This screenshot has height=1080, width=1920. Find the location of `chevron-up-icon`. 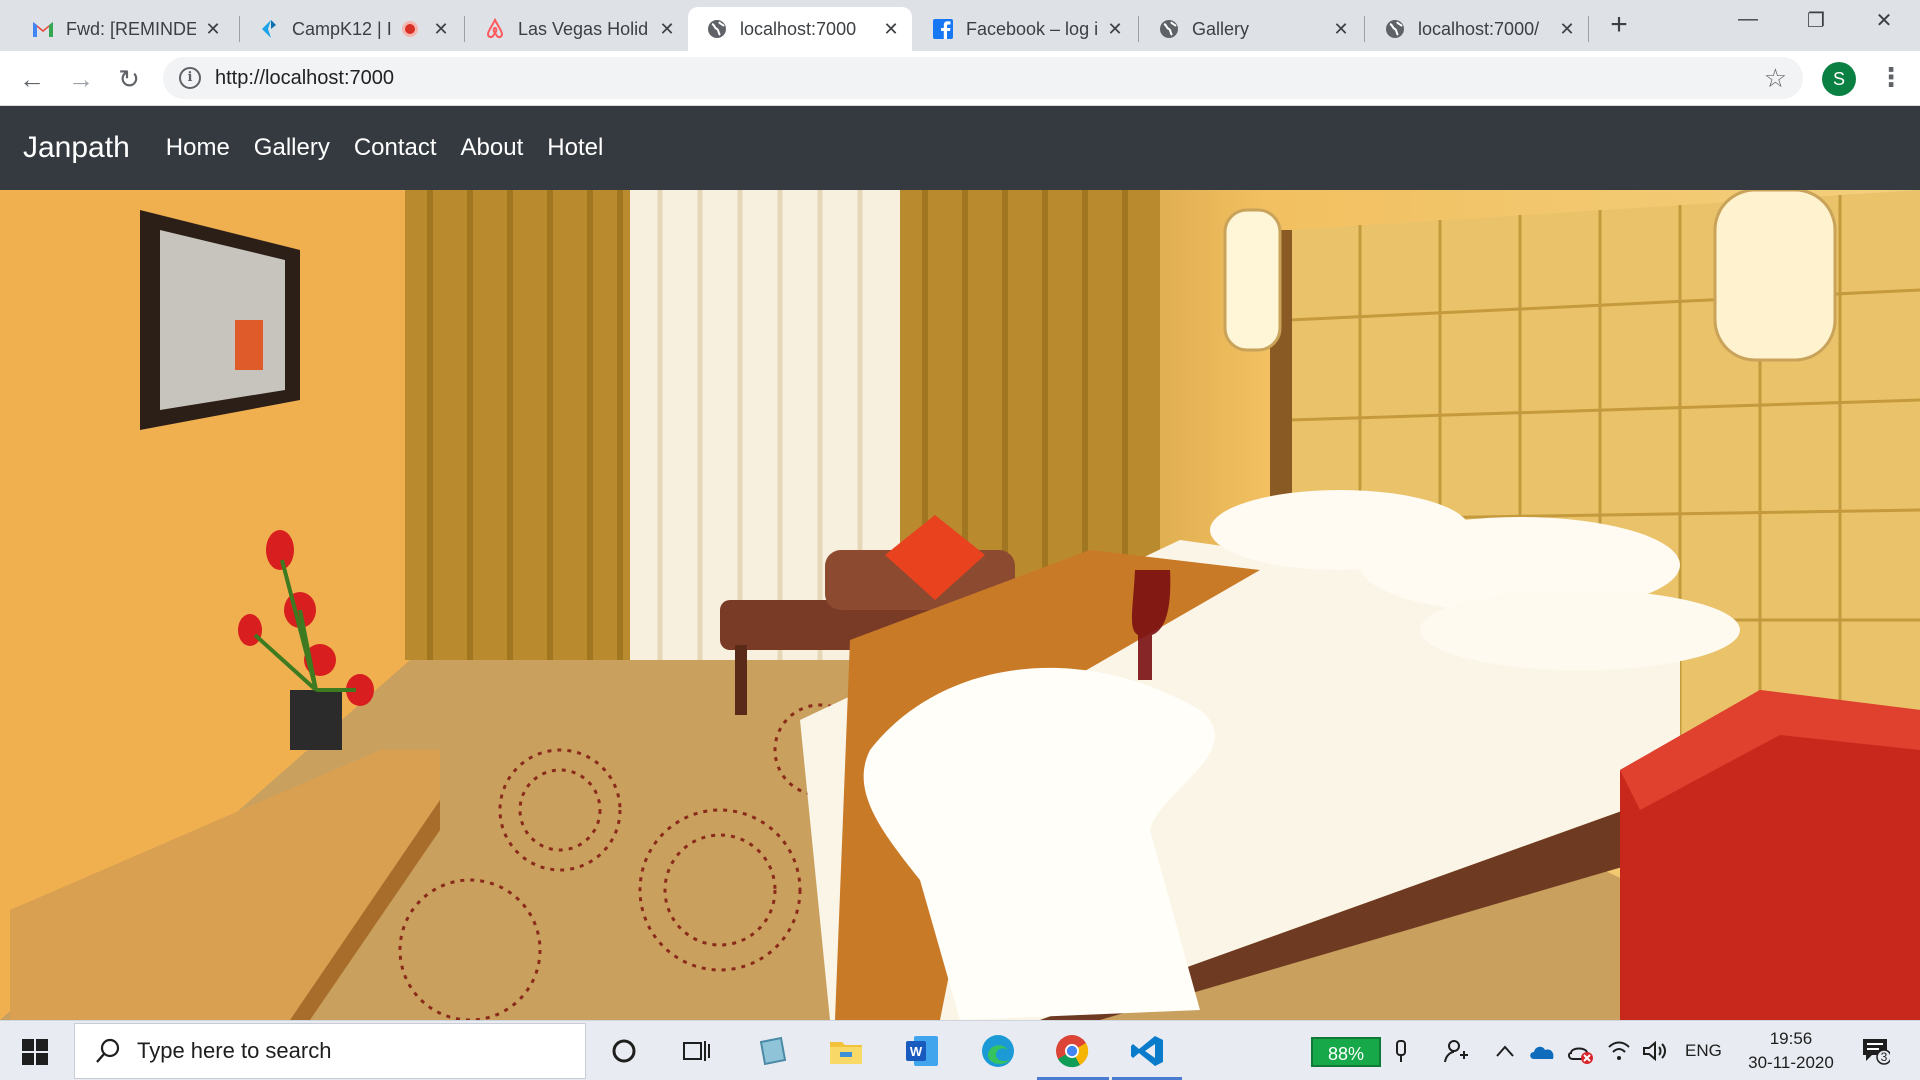

chevron-up-icon is located at coordinates (1505, 1051).